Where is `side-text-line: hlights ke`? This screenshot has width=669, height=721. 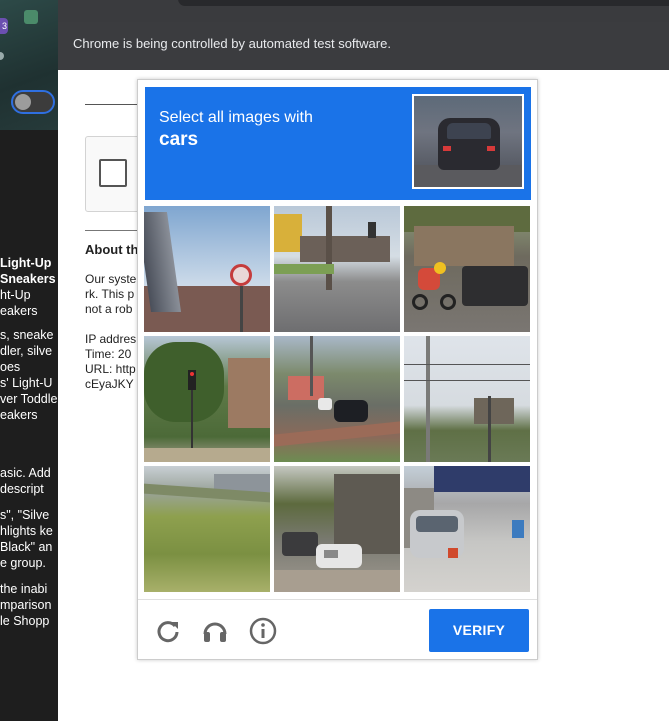
side-text-line: hlights ke is located at coordinates (26, 531).